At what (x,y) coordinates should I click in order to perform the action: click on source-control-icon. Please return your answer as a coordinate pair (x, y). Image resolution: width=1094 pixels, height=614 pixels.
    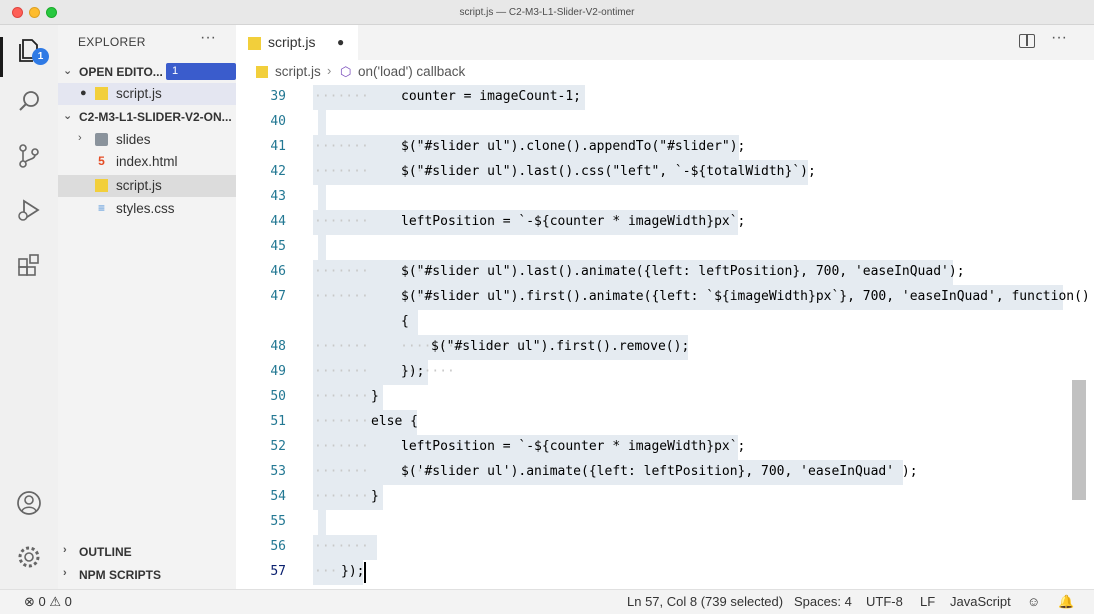
    Looking at the image, I should click on (29, 156).